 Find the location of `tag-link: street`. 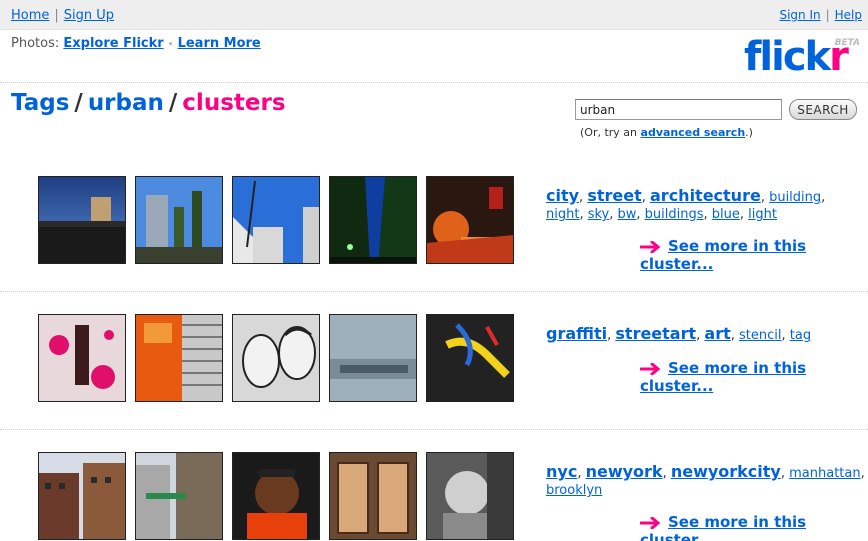

tag-link: street is located at coordinates (614, 195).